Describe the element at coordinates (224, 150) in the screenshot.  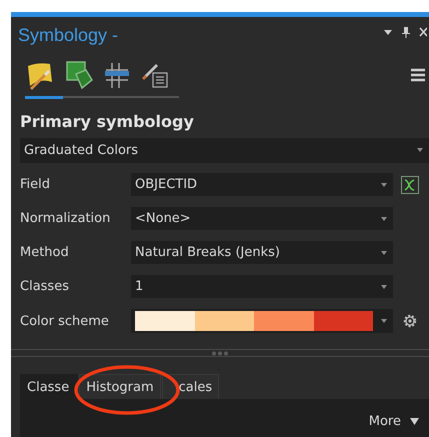
I see `renderer-dropdown: Graduated Colors` at that location.